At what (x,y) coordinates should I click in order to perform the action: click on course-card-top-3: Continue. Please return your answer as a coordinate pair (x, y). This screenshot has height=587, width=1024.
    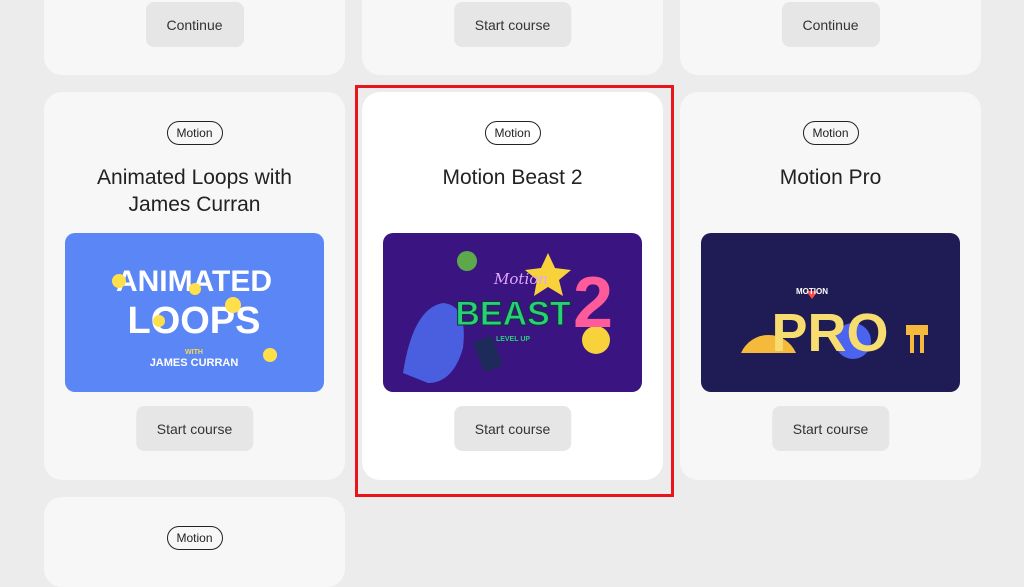
    Looking at the image, I should click on (830, 37).